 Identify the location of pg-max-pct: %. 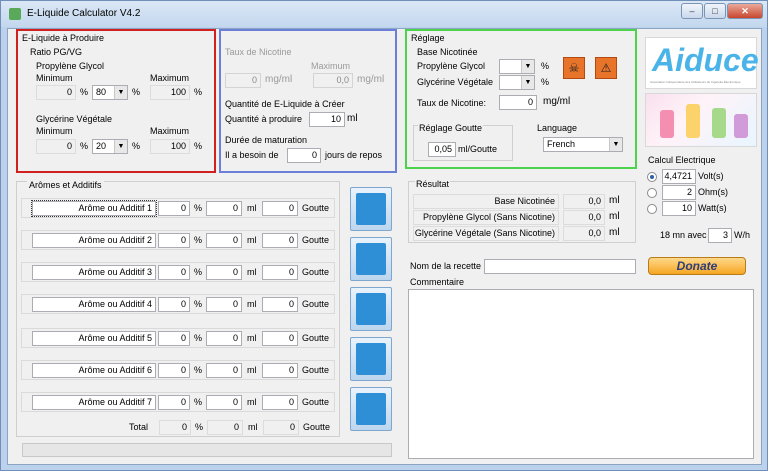
(198, 92).